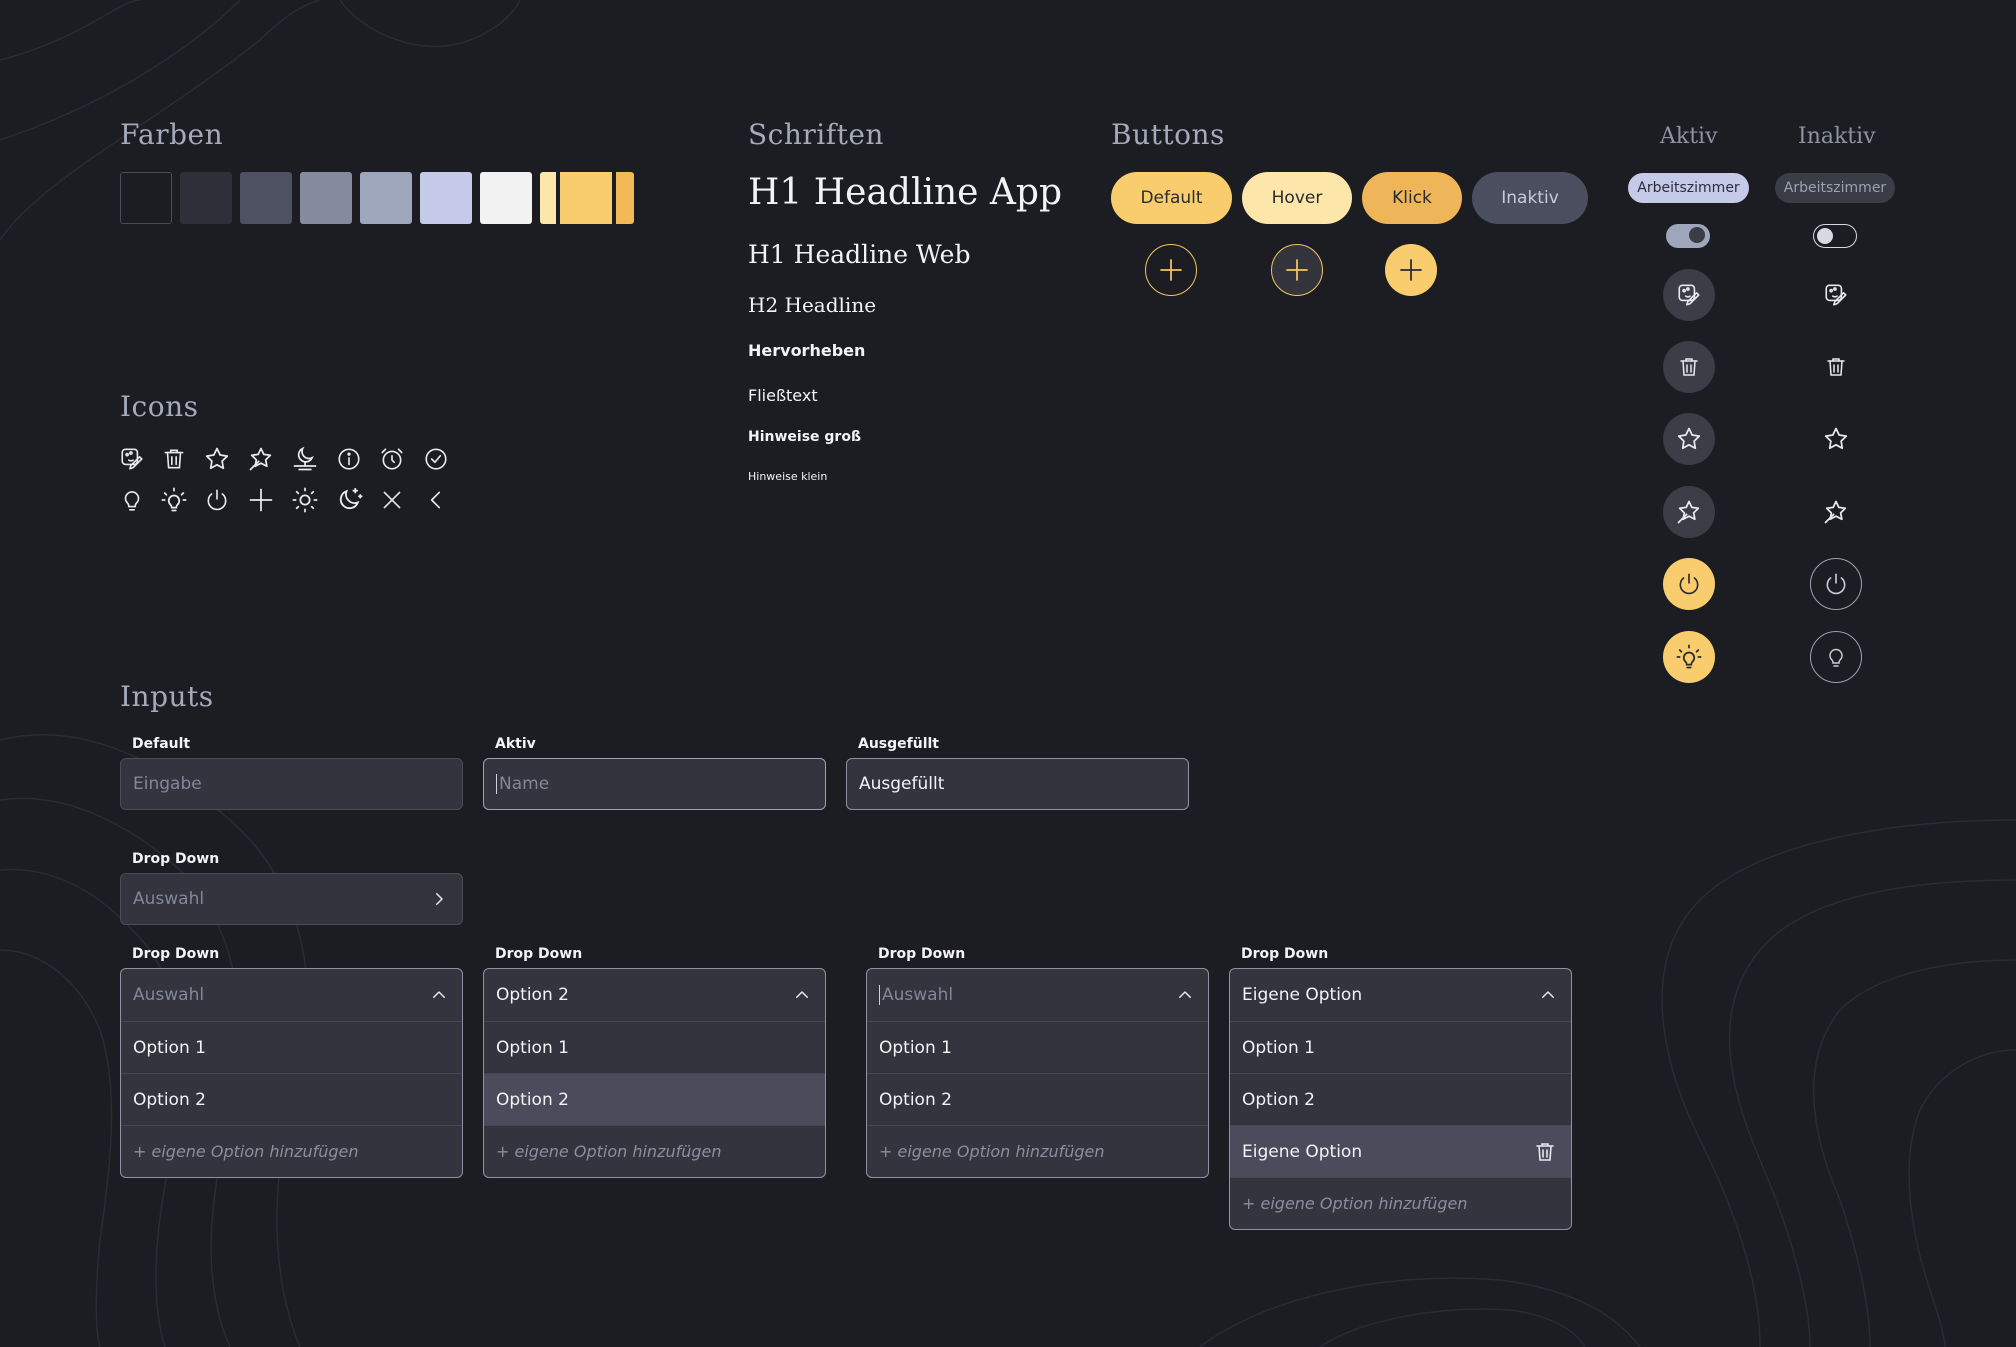  What do you see at coordinates (1835, 188) in the screenshot?
I see `room-chip-inactive: Arbeitszimmer` at bounding box center [1835, 188].